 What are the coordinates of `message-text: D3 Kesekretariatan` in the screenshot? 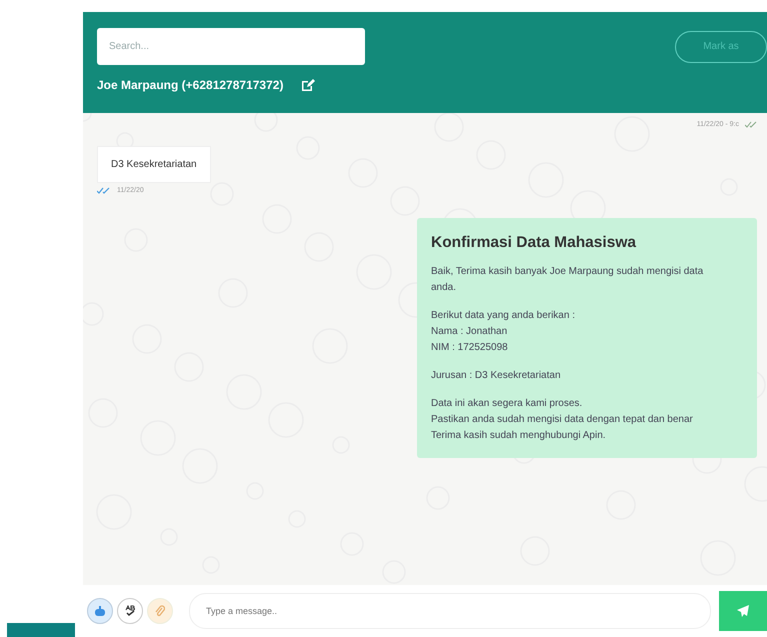 It's located at (154, 164).